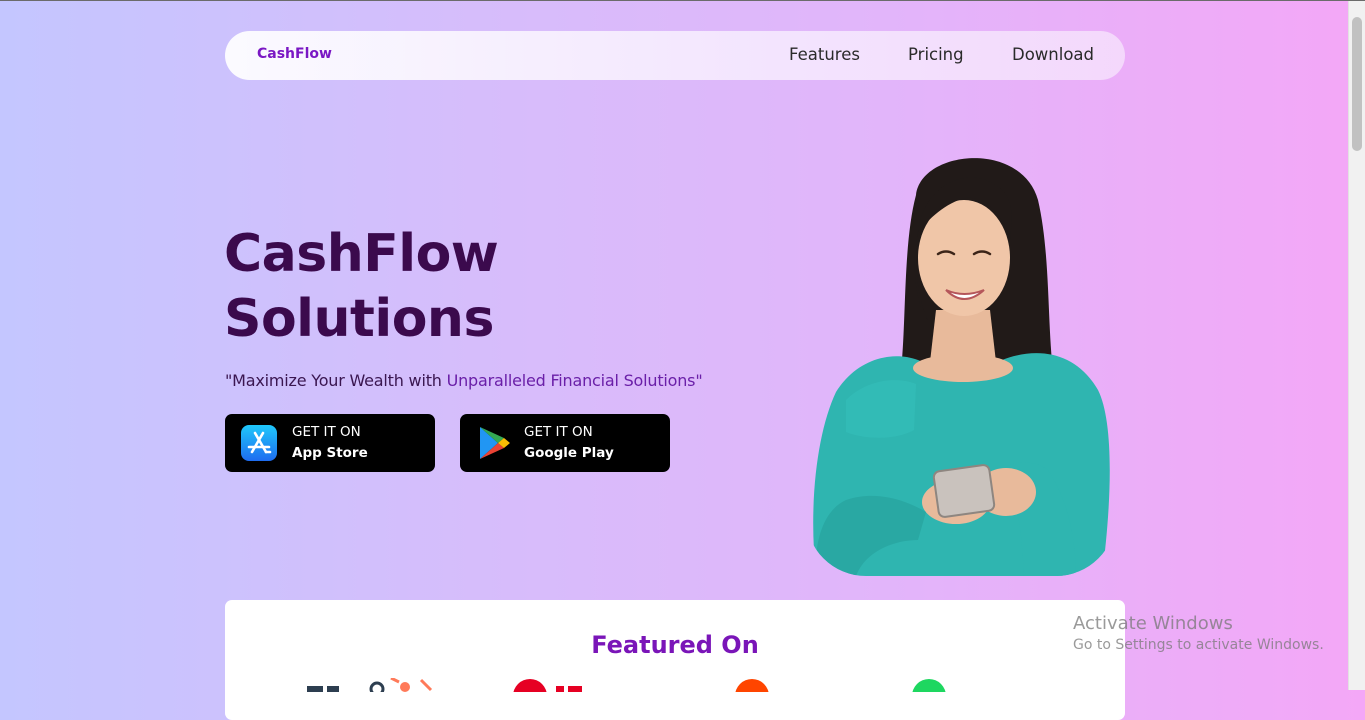  Describe the element at coordinates (929, 685) in the screenshot. I see `spotify-logo-icon` at that location.